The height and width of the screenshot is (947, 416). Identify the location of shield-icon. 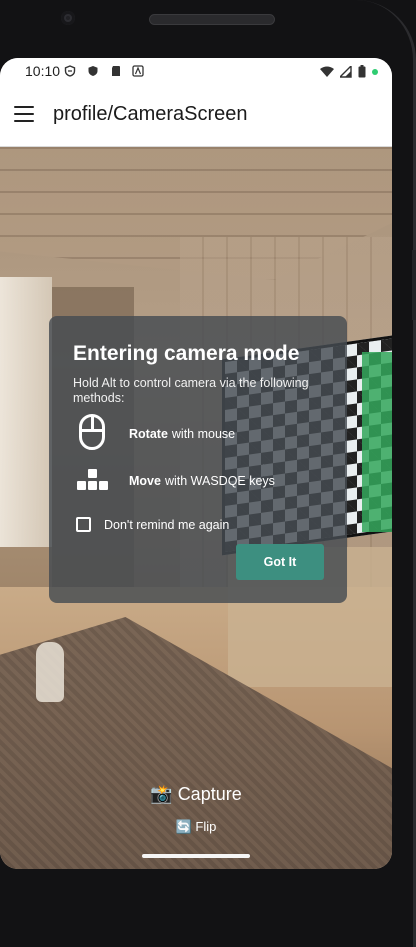
(93, 71).